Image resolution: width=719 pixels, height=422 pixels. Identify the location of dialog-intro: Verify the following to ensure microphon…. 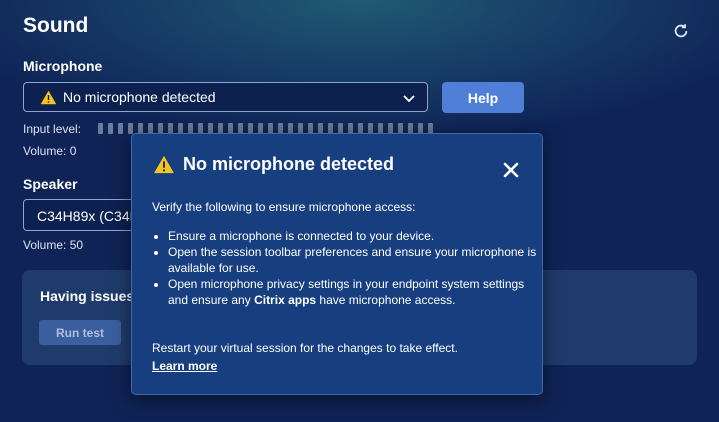
(284, 207).